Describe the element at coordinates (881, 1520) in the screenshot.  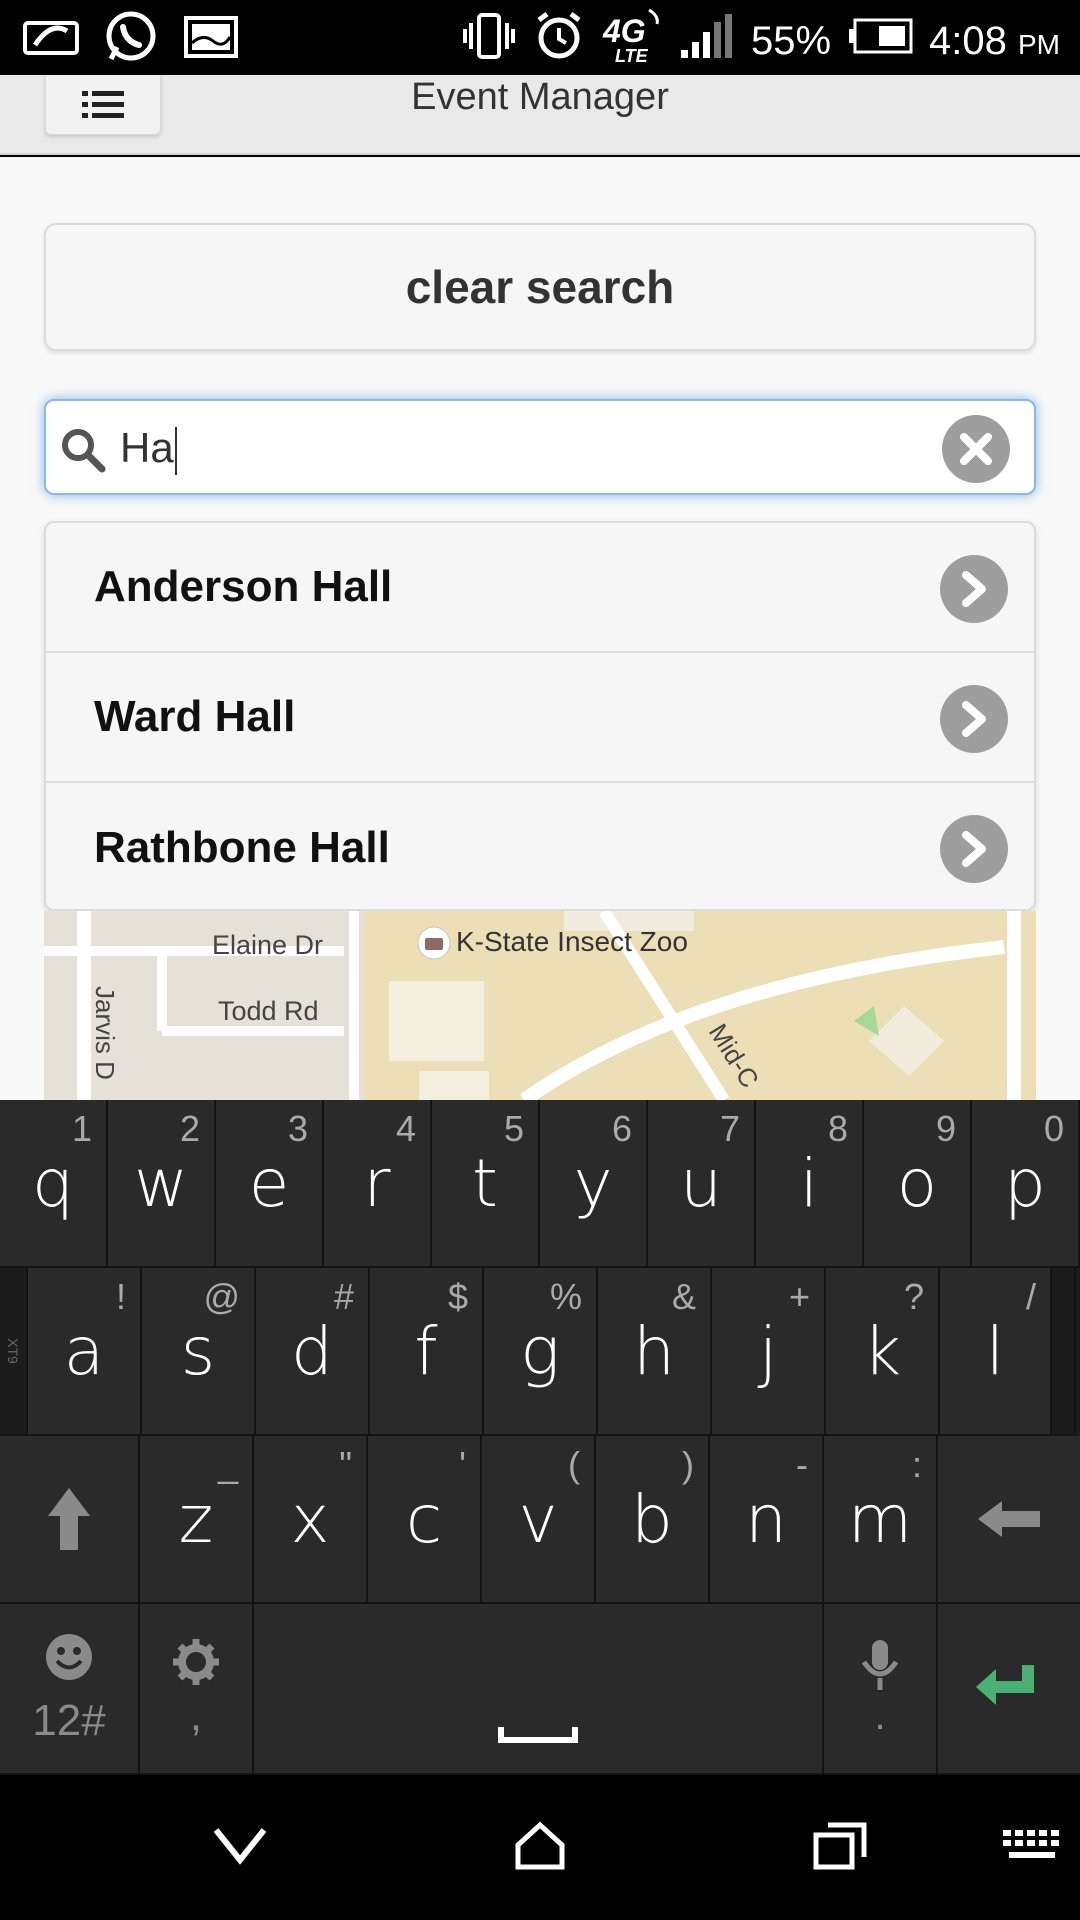
I see `key-m: :m` at that location.